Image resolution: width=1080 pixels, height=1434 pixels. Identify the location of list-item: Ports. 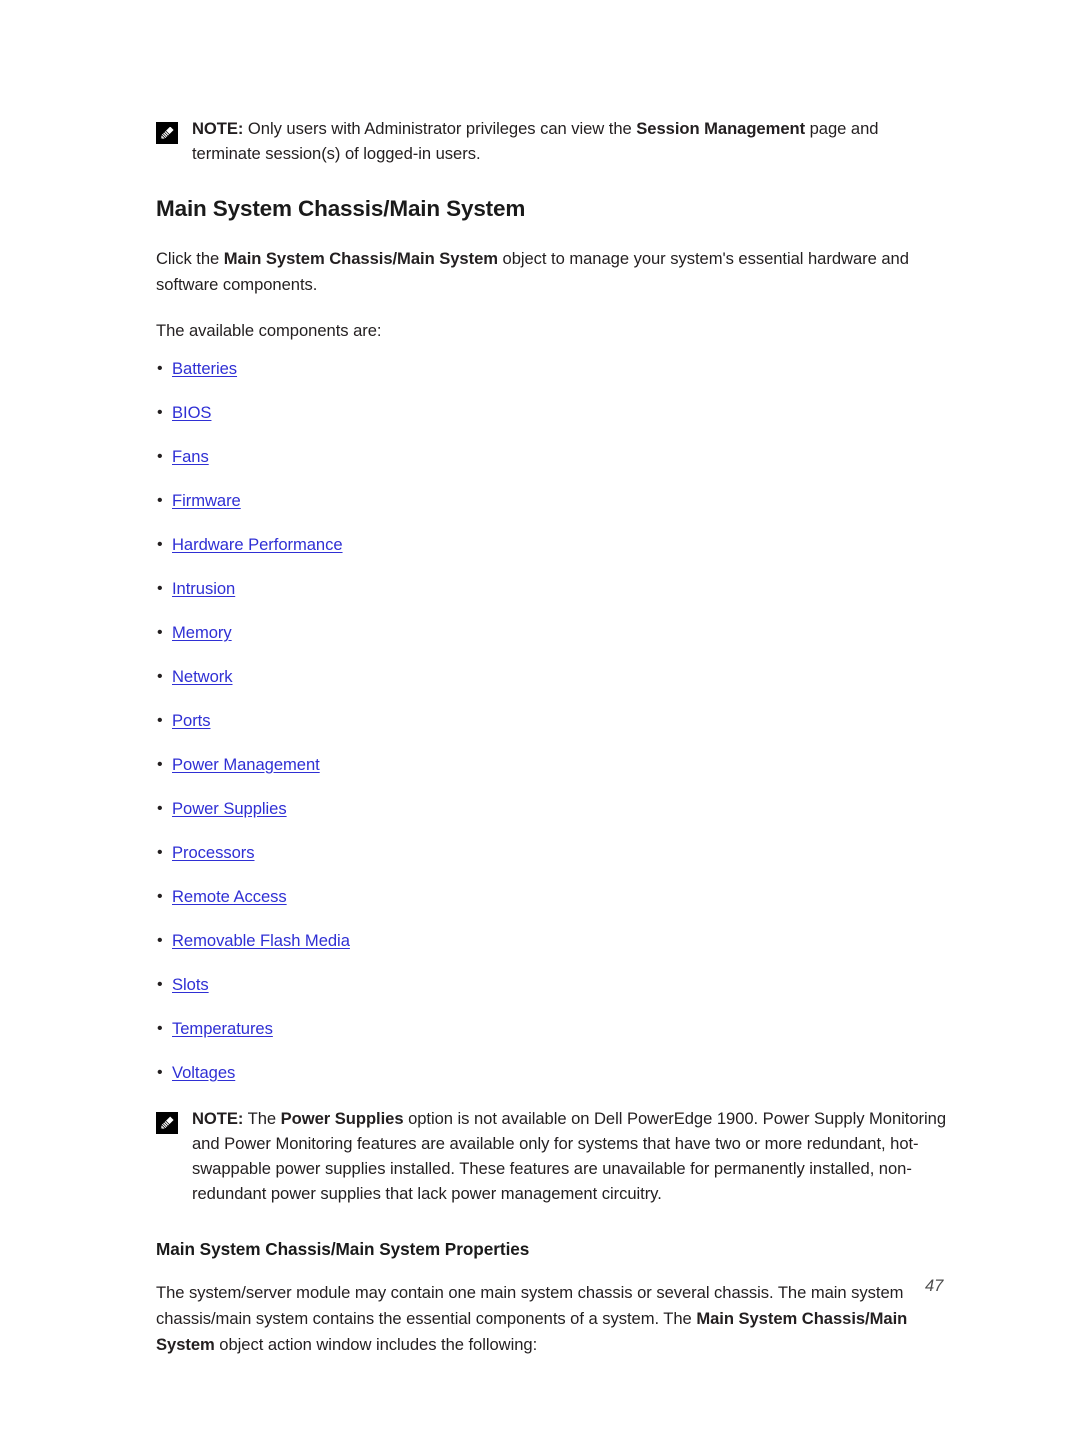
(552, 720).